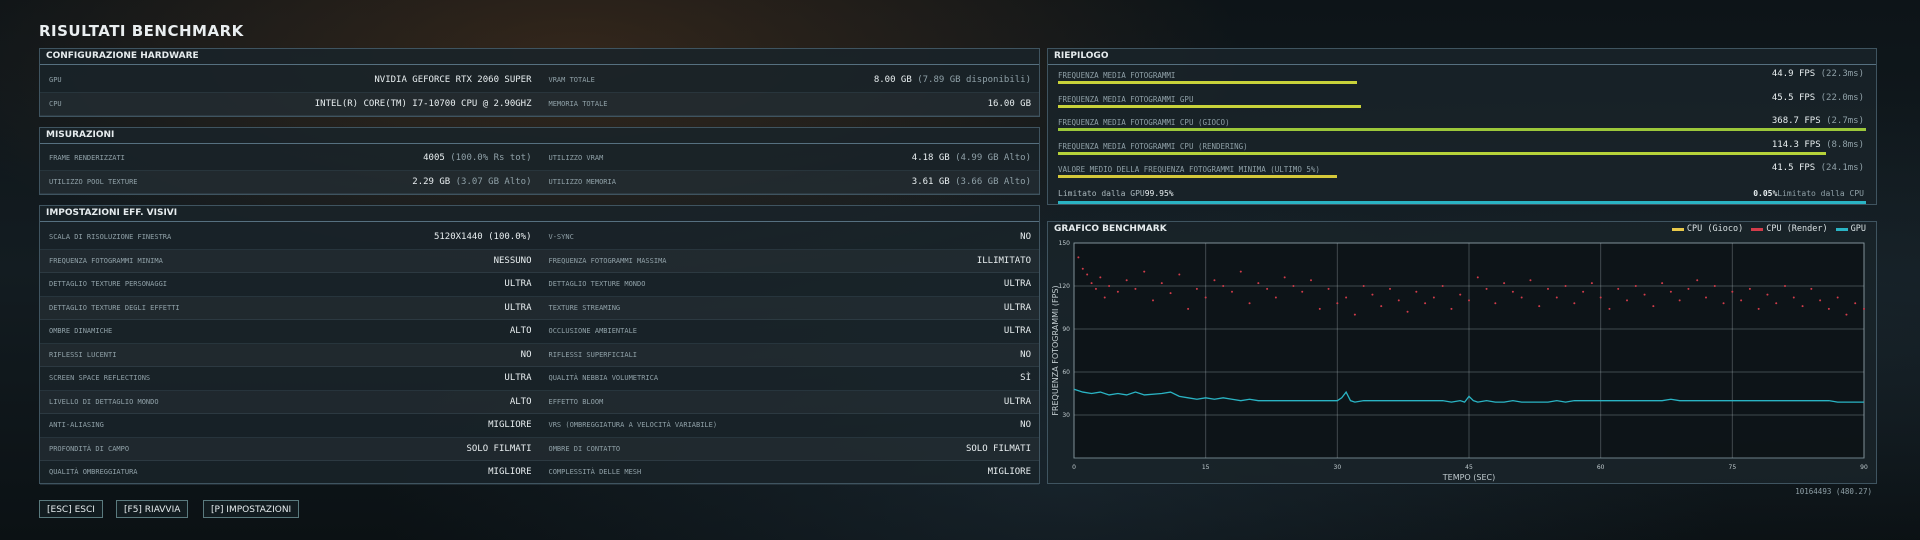 The width and height of the screenshot is (1920, 540). Describe the element at coordinates (251, 509) in the screenshot. I see `settings-button: [P] IMPOSTAZIONI` at that location.